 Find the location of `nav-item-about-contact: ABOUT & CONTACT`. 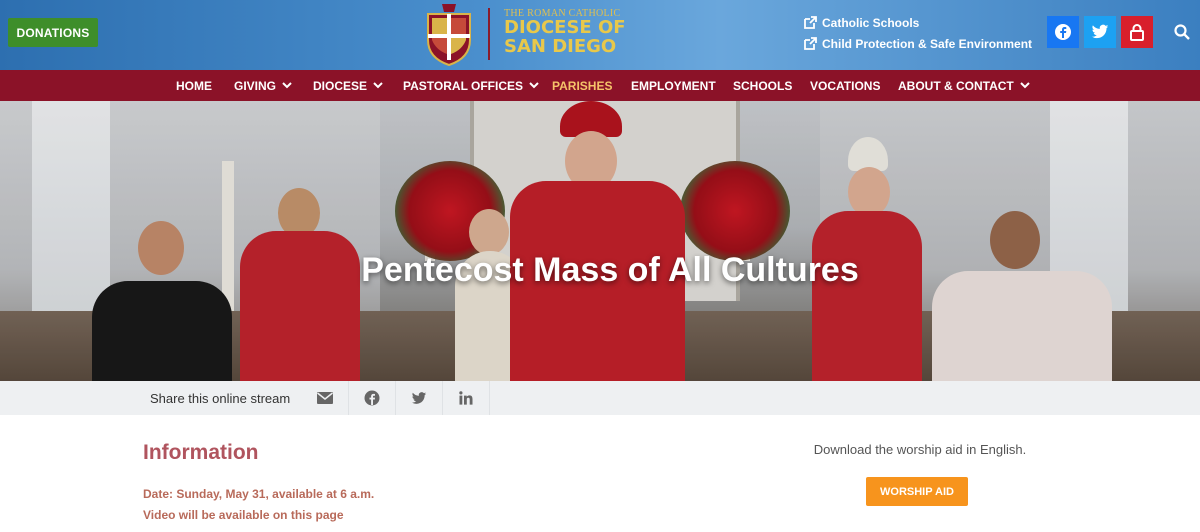

nav-item-about-contact: ABOUT & CONTACT is located at coordinates (964, 85).